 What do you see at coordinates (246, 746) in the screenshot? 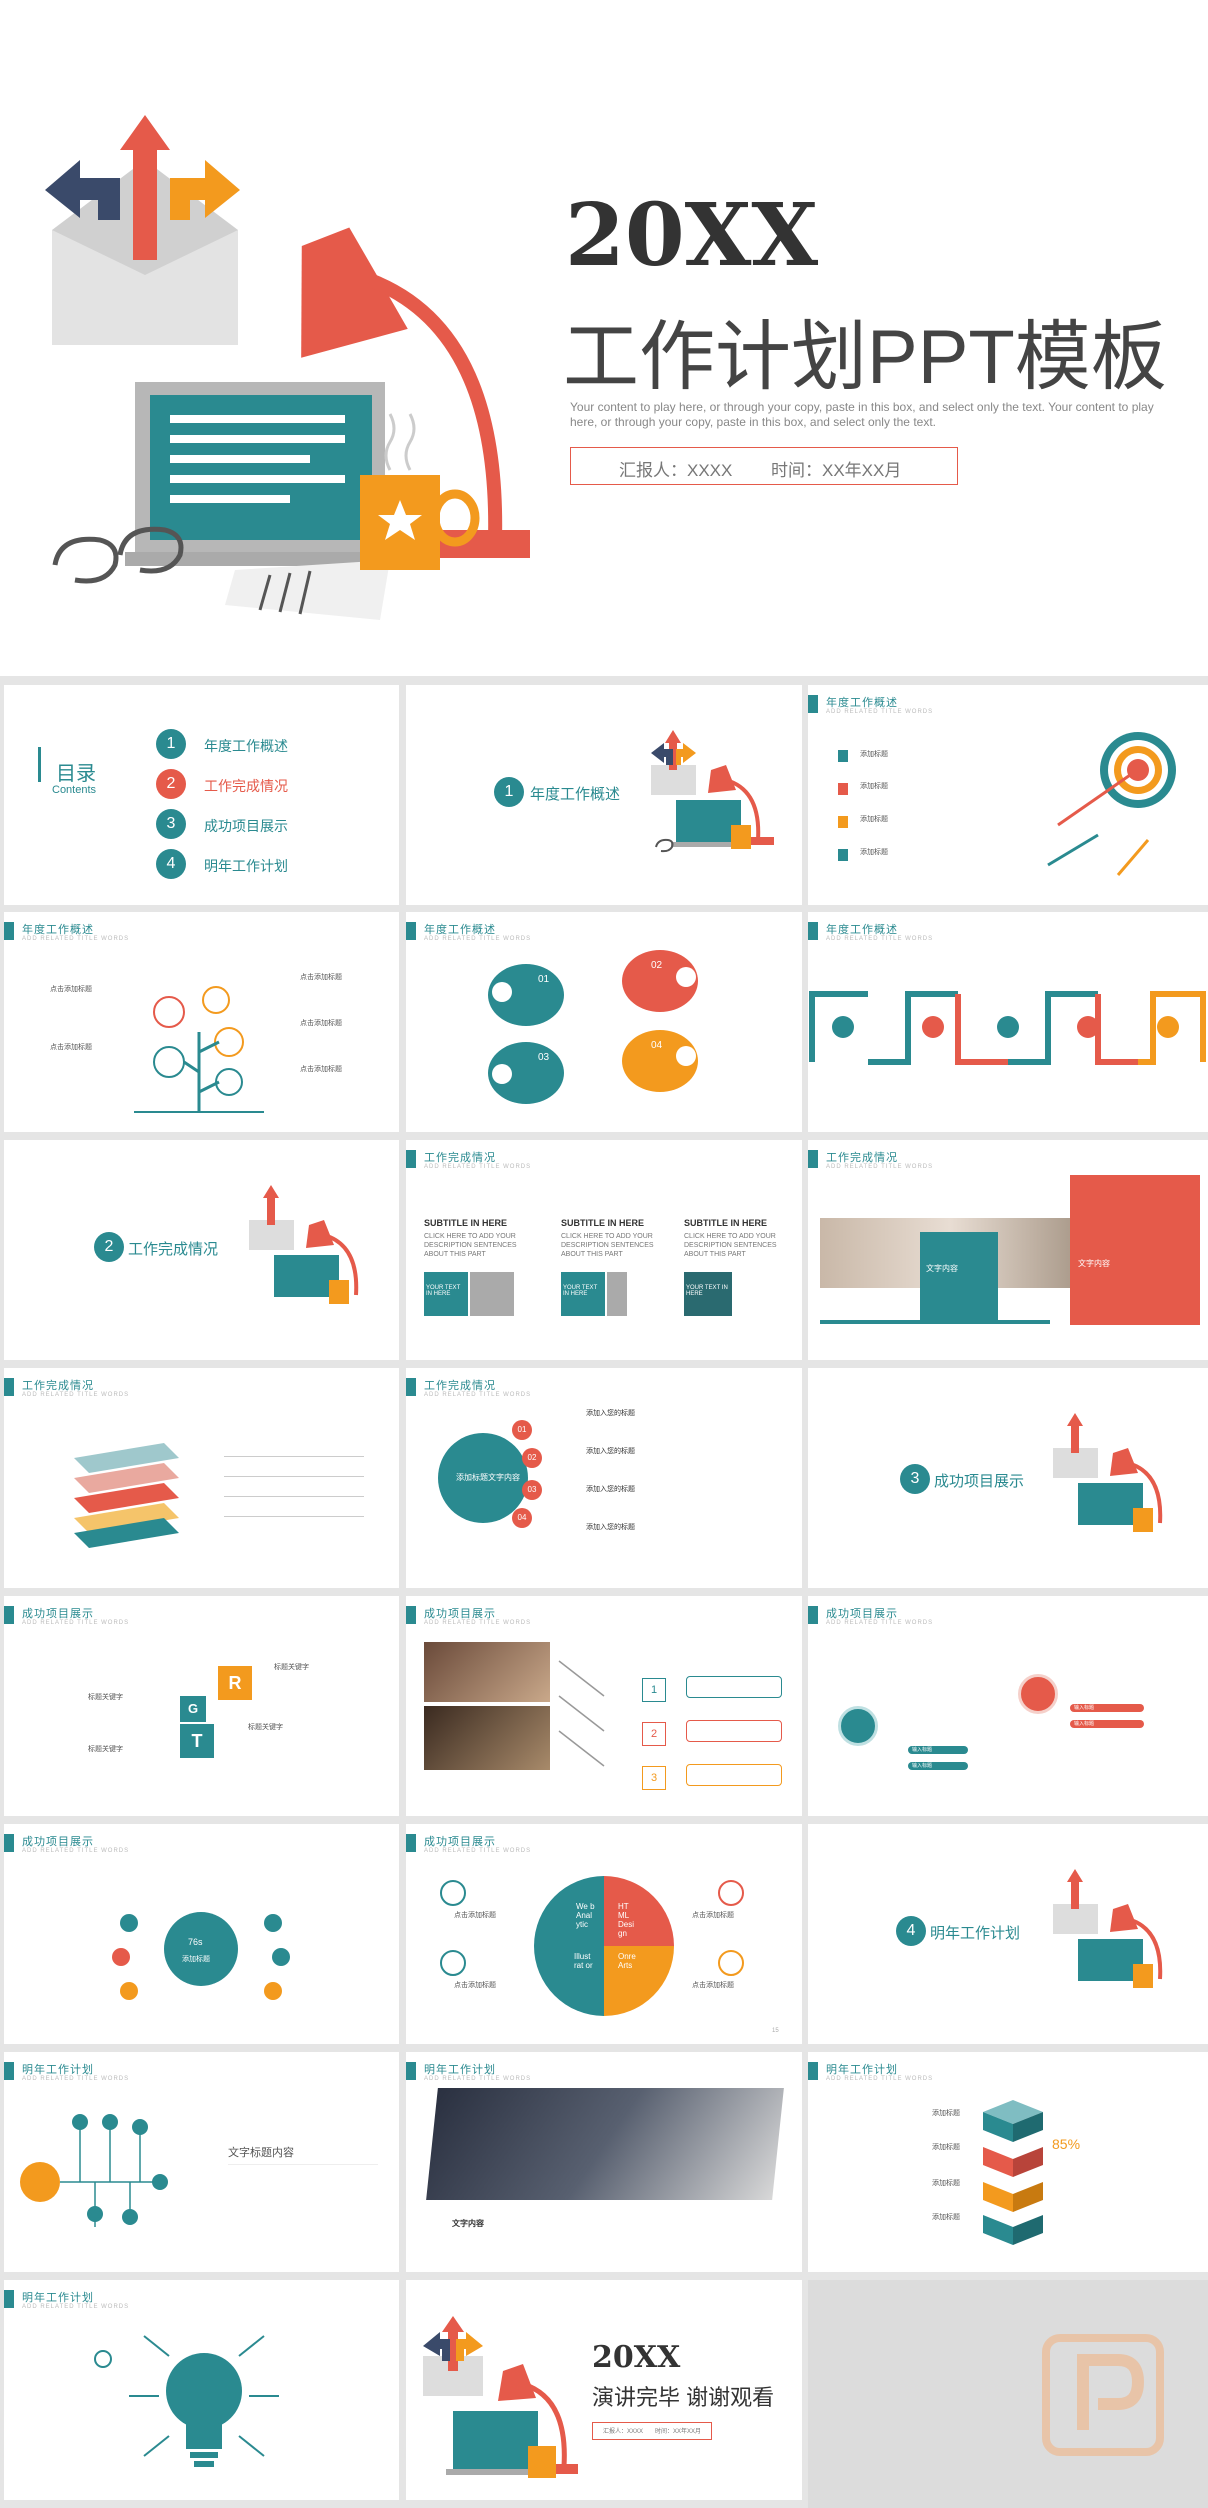
I see `toc-item-1: 年度工作概述` at bounding box center [246, 746].